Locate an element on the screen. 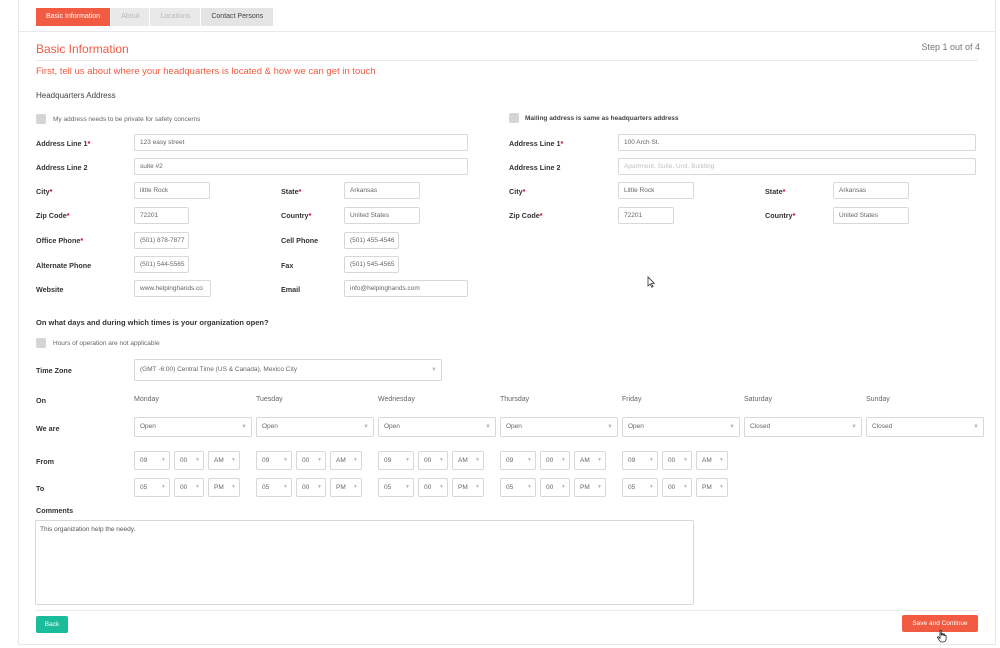 The height and width of the screenshot is (648, 1000). email-label: Email is located at coordinates (291, 289).